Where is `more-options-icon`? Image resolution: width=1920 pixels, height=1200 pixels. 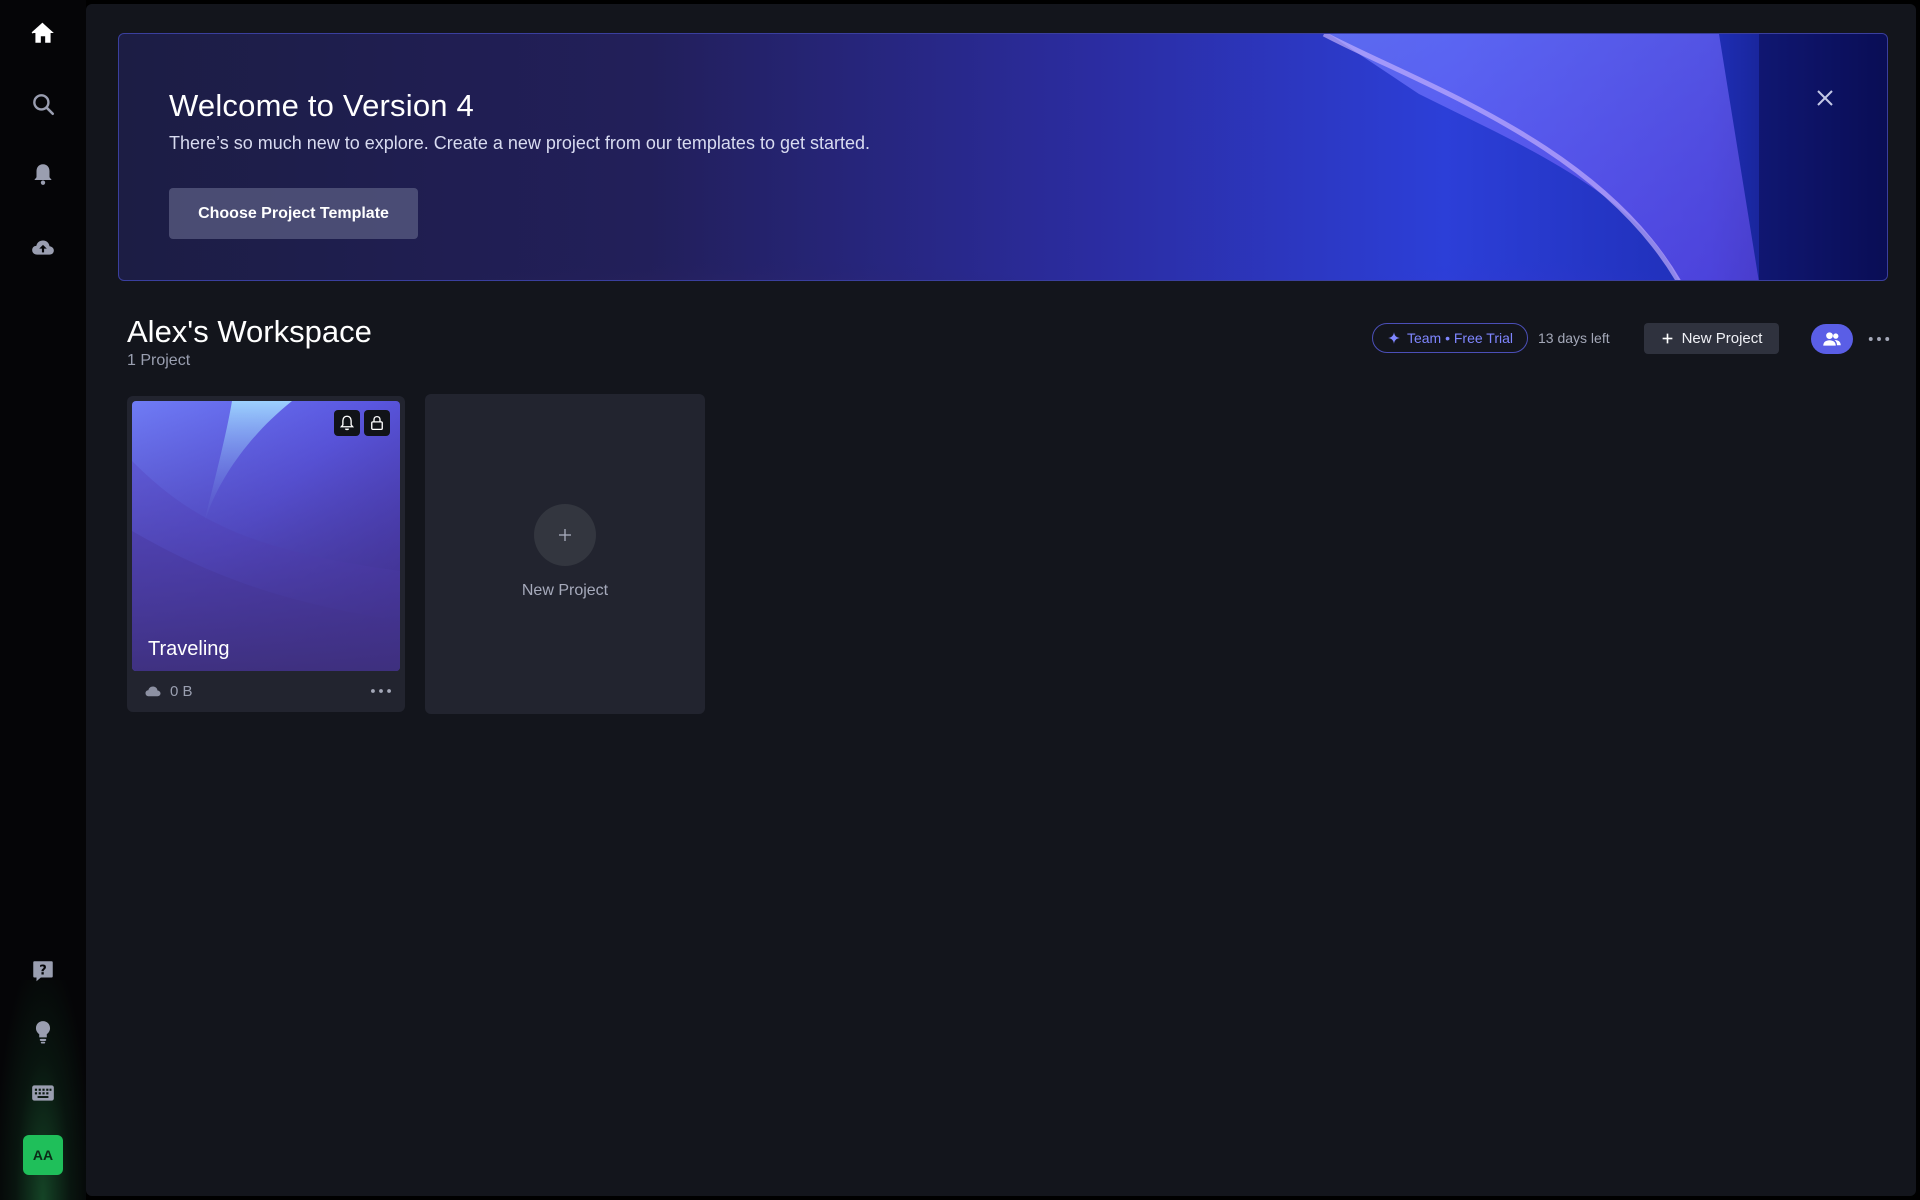 more-options-icon is located at coordinates (1879, 339).